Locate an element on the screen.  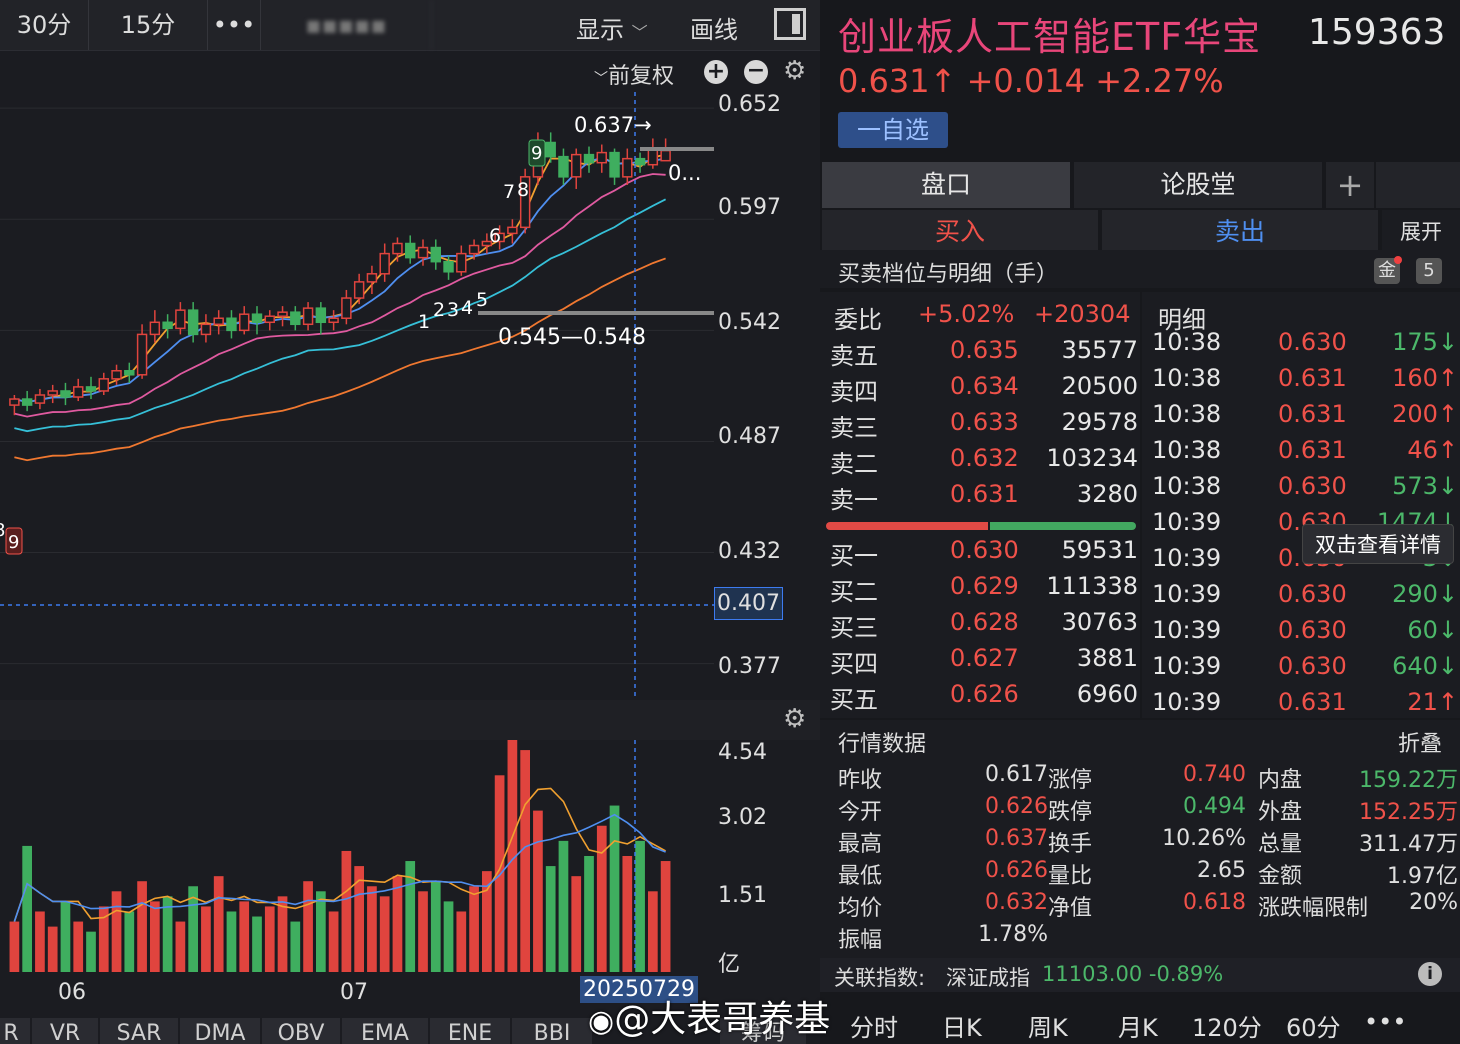
indicator-tab: DMA is located at coordinates (221, 1031).